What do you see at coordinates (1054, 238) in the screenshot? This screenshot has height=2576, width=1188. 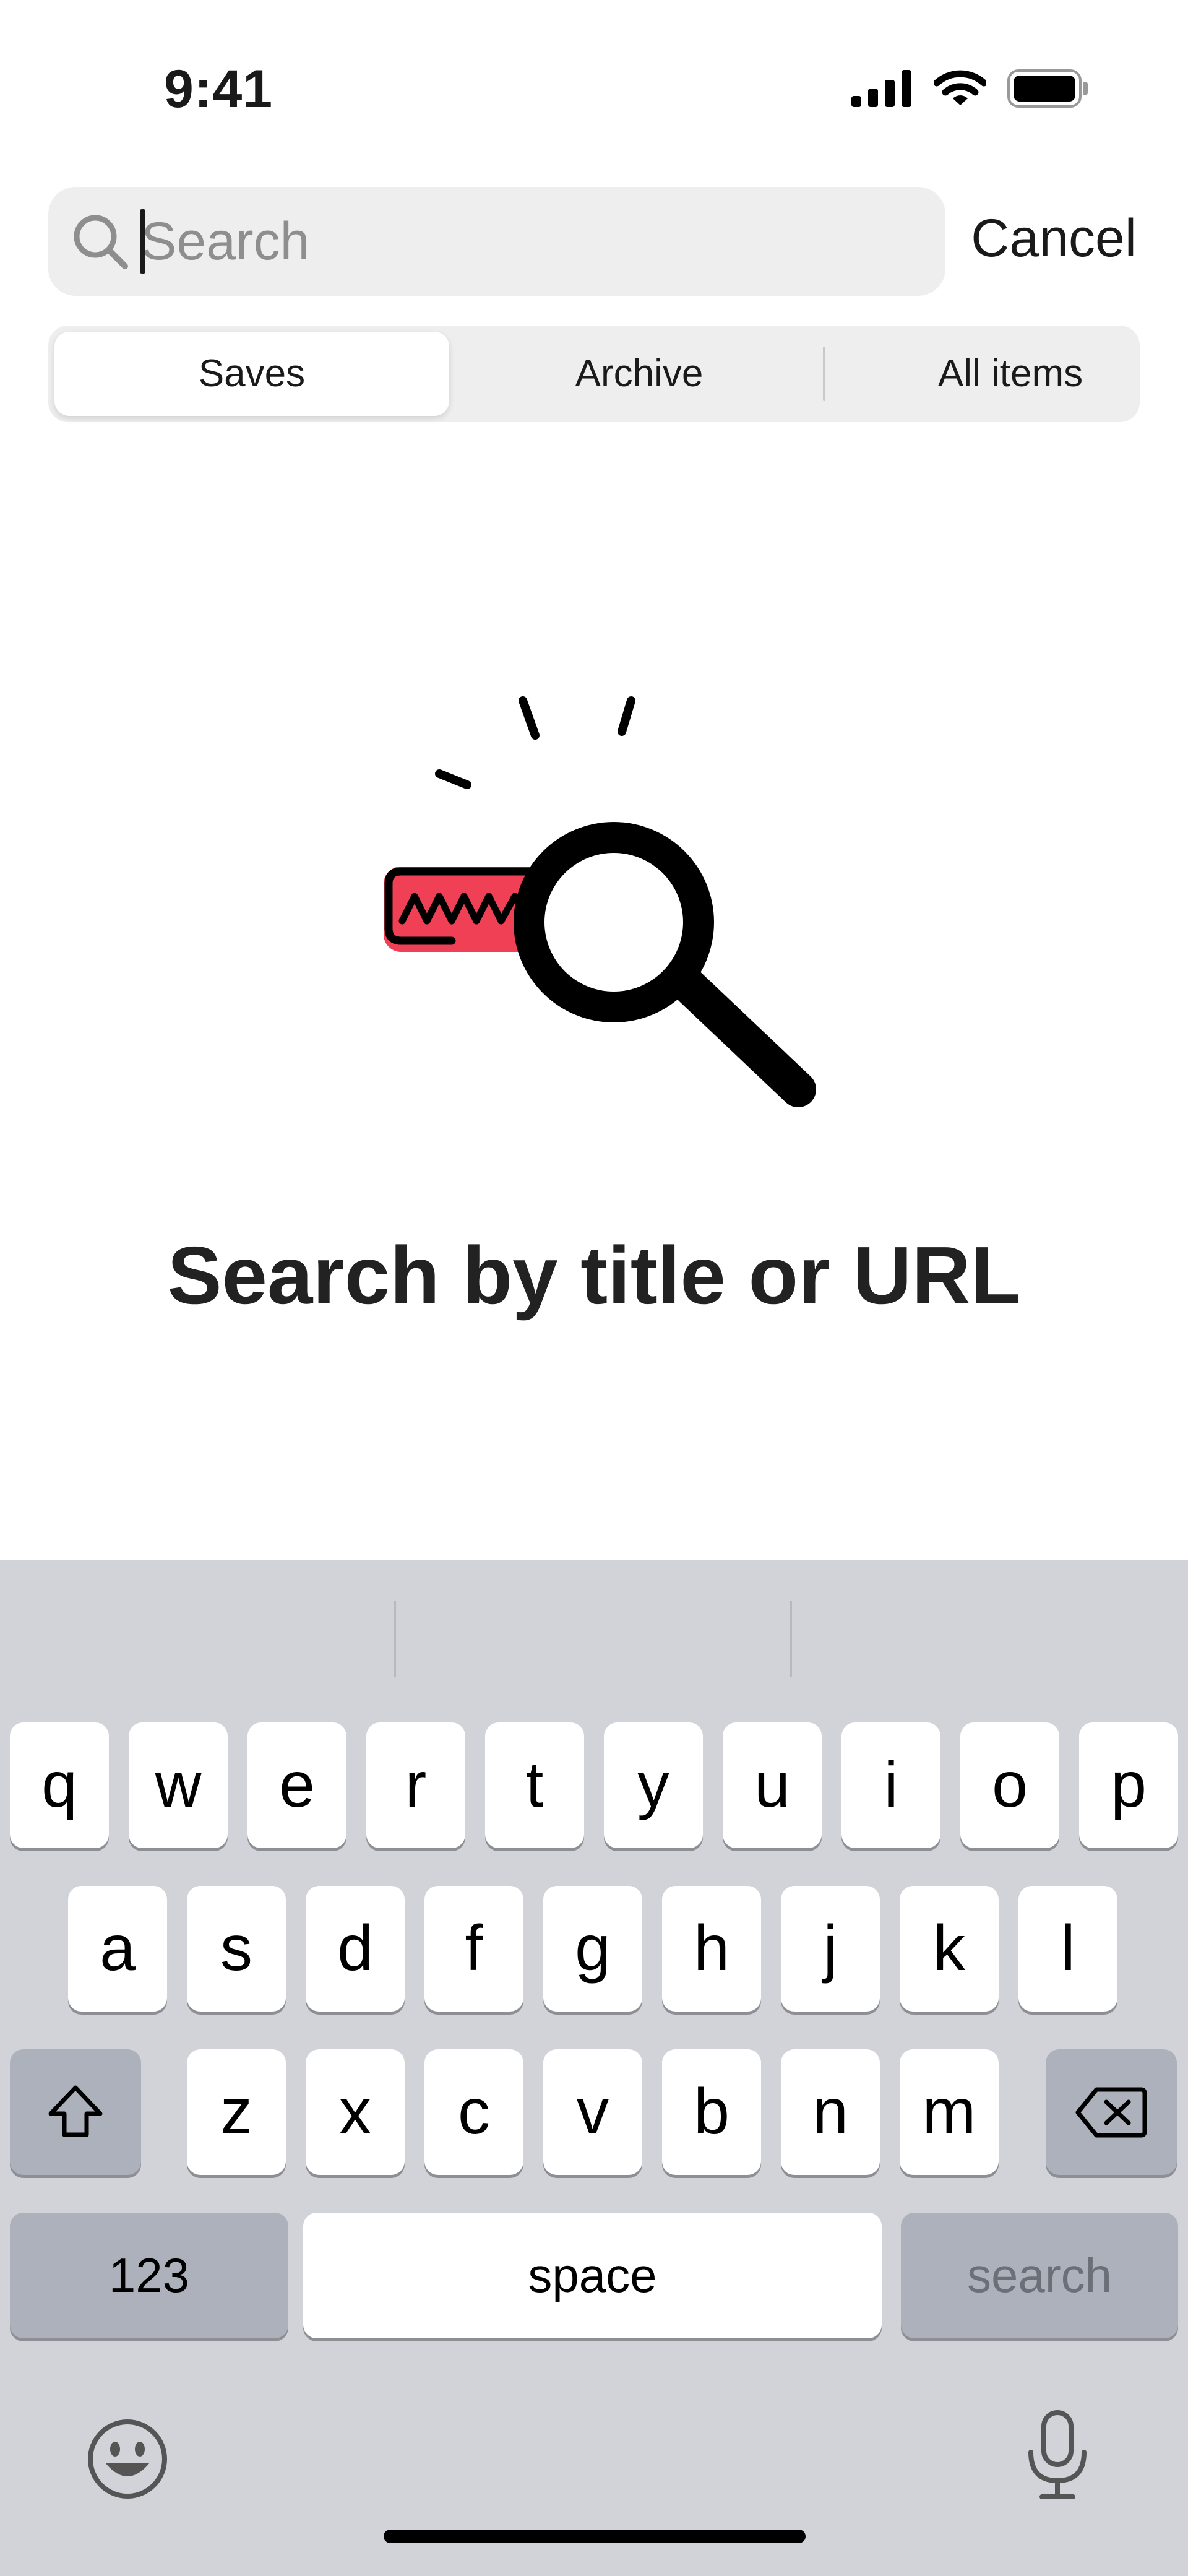 I see `cancel-button: Cancel` at bounding box center [1054, 238].